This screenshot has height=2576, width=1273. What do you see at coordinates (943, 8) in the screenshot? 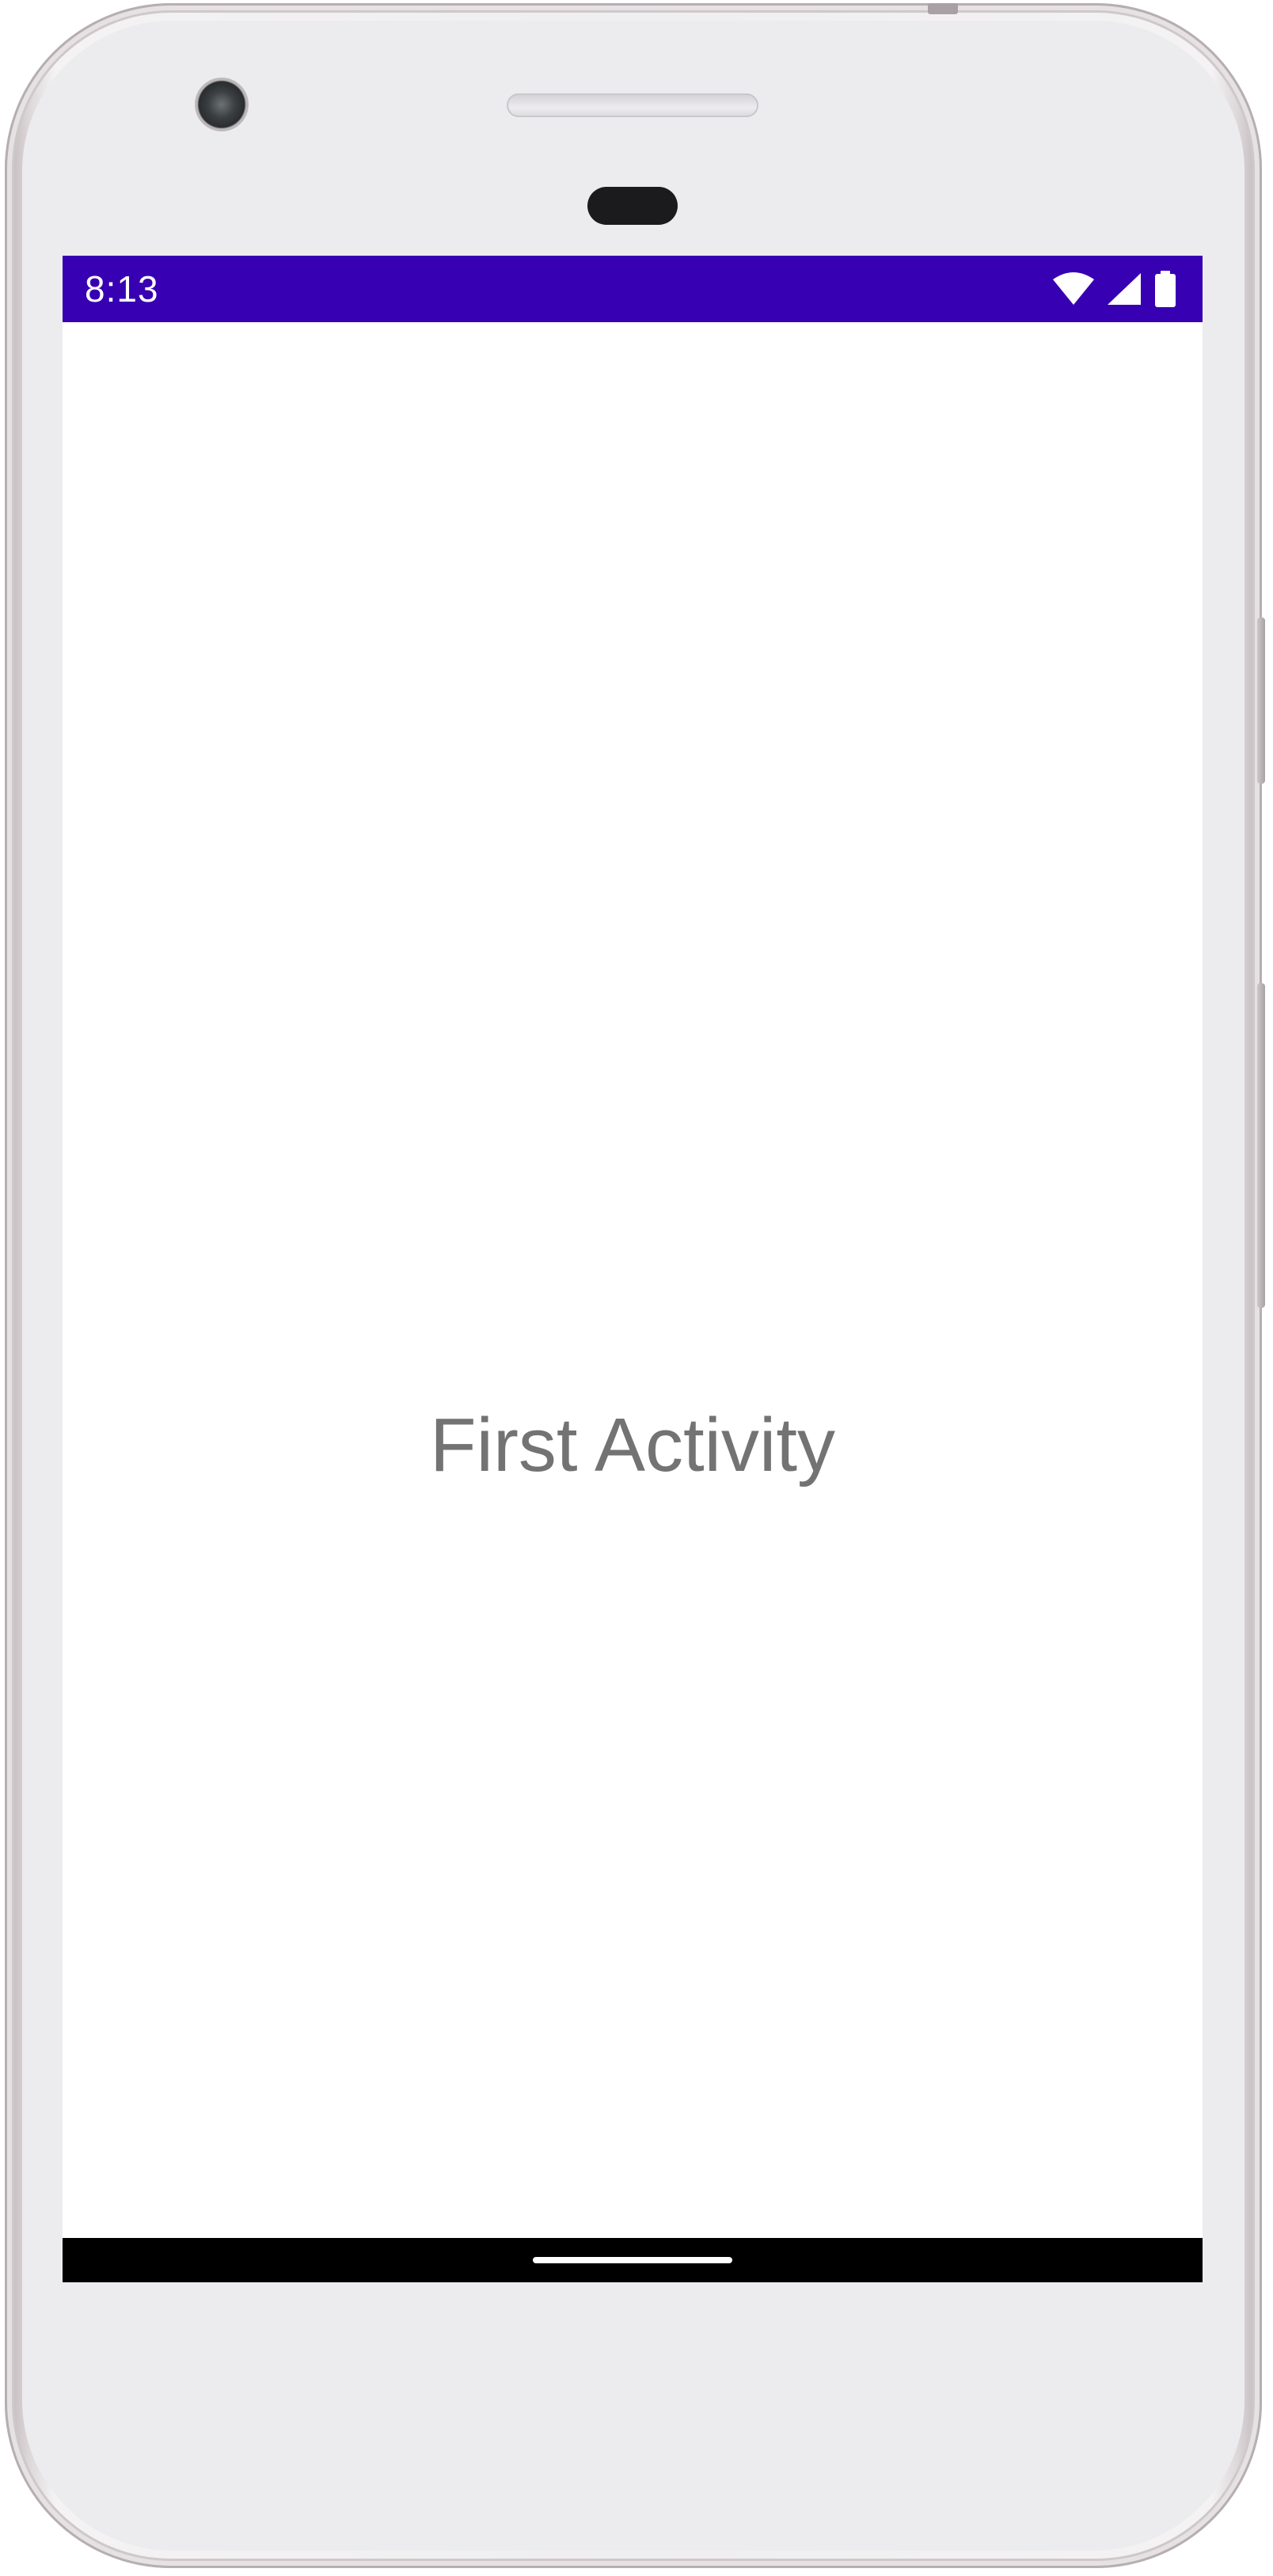
I see `top-edge-notch` at bounding box center [943, 8].